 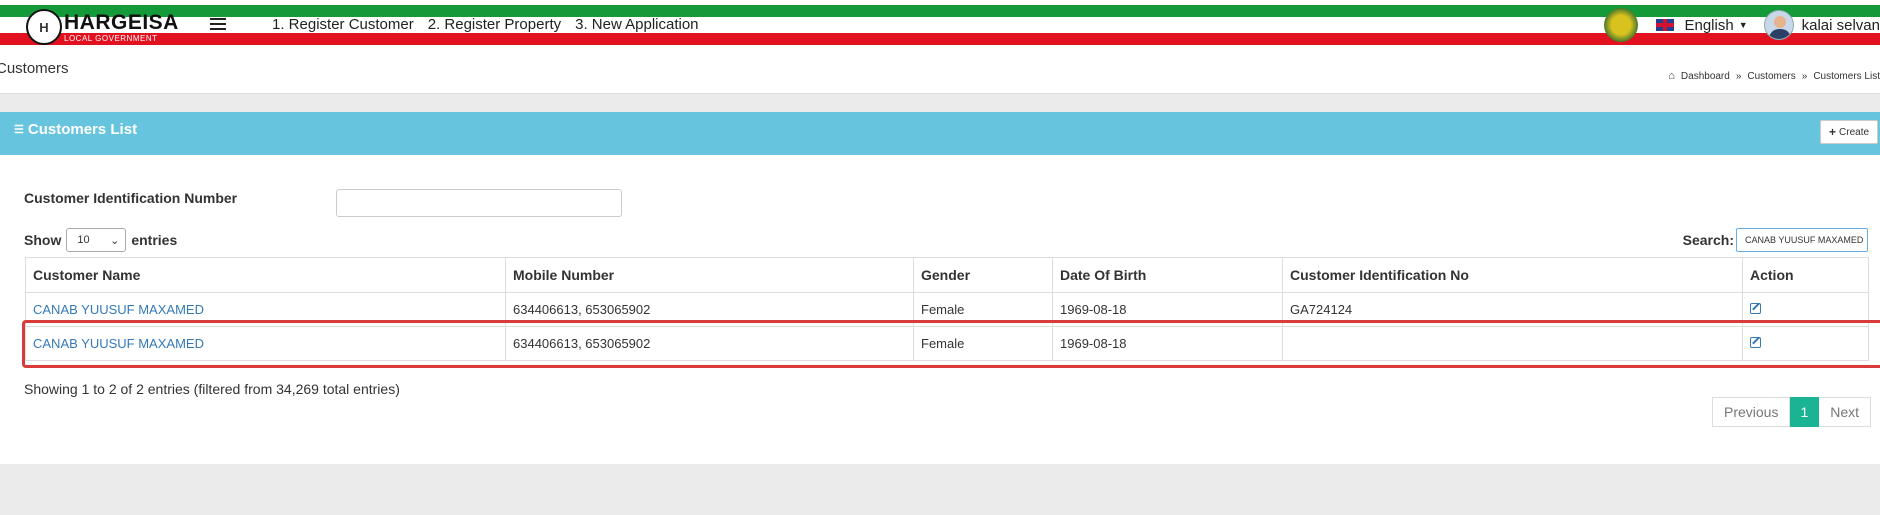 I want to click on nav-register-property: 2. Register Property, so click(x=494, y=24).